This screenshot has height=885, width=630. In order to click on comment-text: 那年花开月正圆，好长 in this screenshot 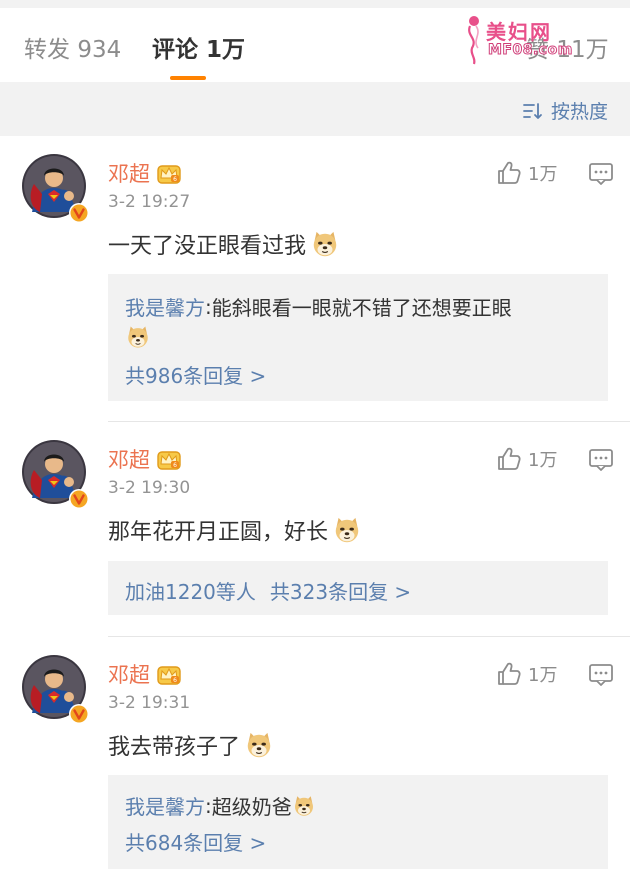, I will do `click(235, 530)`.